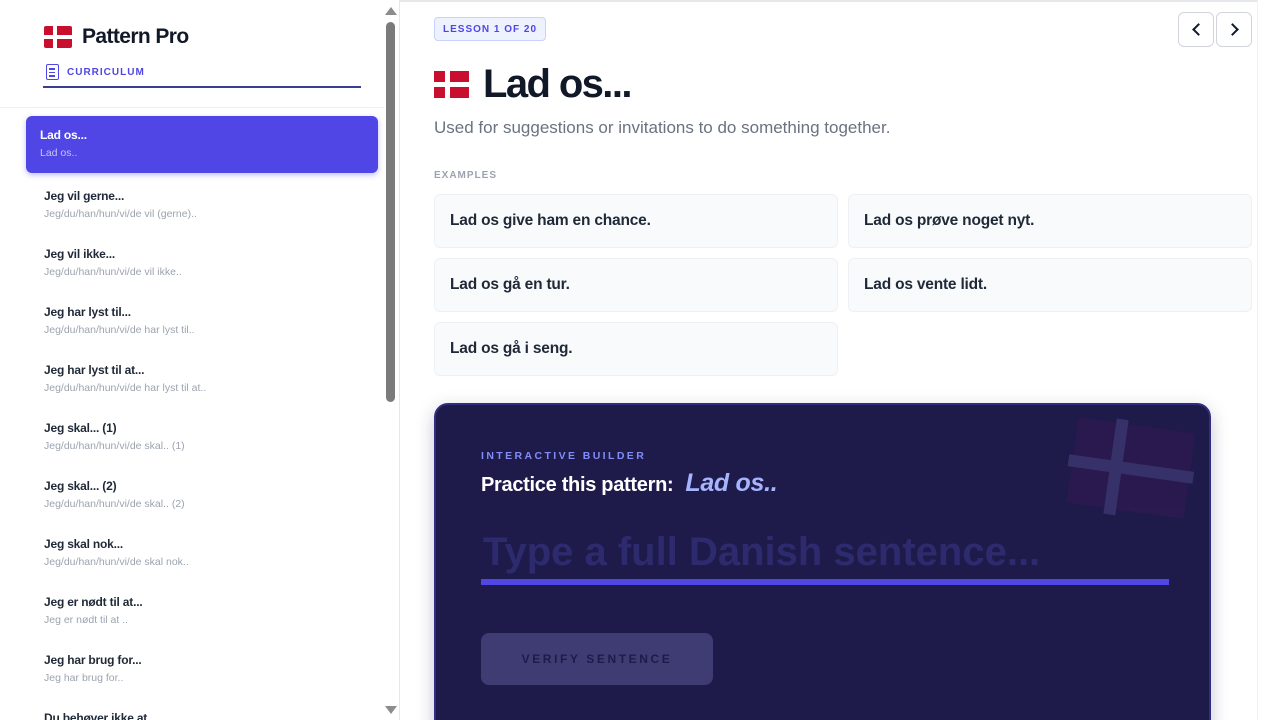  What do you see at coordinates (192, 54) in the screenshot?
I see `sidebar-header: Pattern Pro CURRICULUM` at bounding box center [192, 54].